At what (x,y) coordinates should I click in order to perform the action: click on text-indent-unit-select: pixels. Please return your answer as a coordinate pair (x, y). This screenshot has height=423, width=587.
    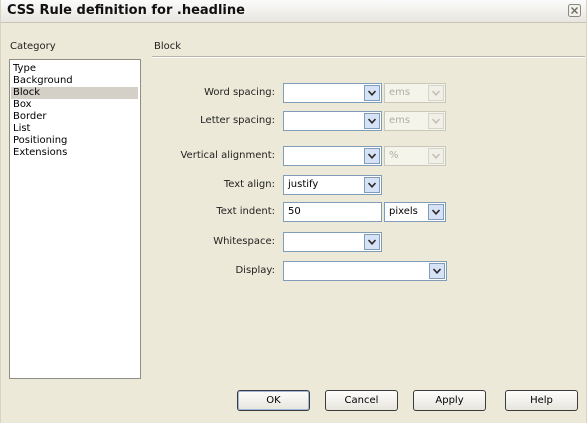
    Looking at the image, I should click on (415, 212).